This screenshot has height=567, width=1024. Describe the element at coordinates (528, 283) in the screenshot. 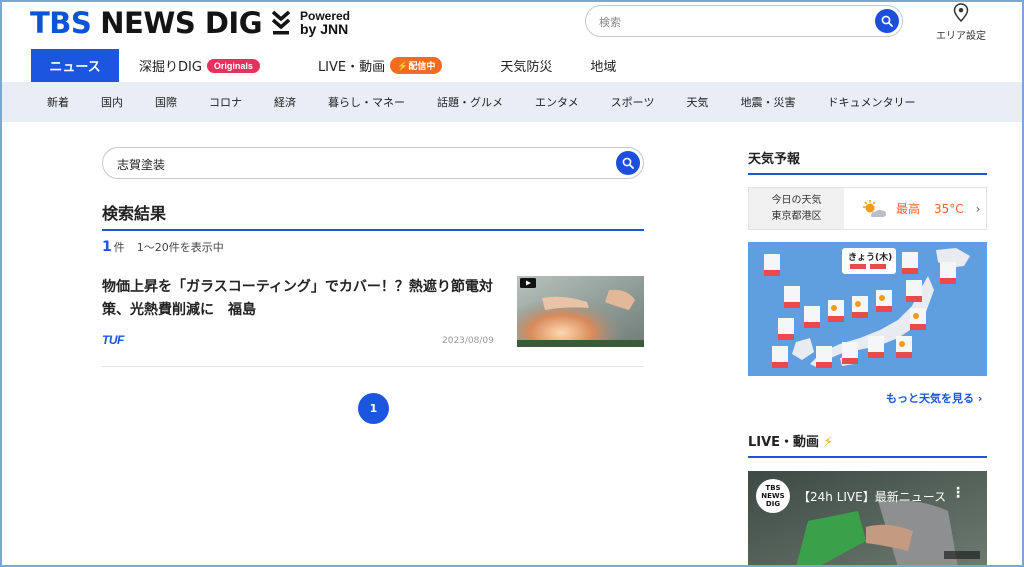

I see `video-play-icon` at that location.